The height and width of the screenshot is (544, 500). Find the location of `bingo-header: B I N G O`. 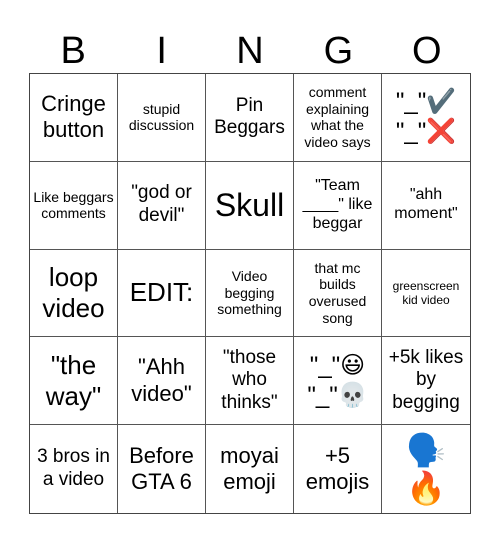

bingo-header: B I N G O is located at coordinates (250, 51).